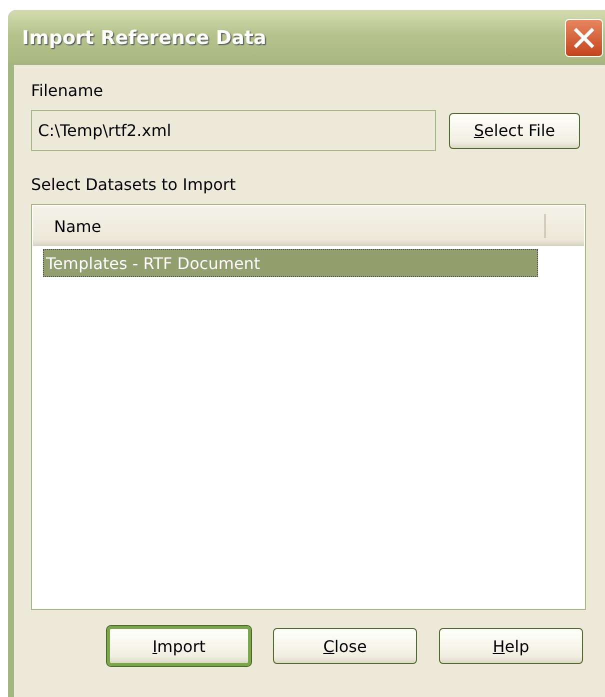 The width and height of the screenshot is (605, 697). Describe the element at coordinates (67, 90) in the screenshot. I see `filename-label: Filename` at that location.